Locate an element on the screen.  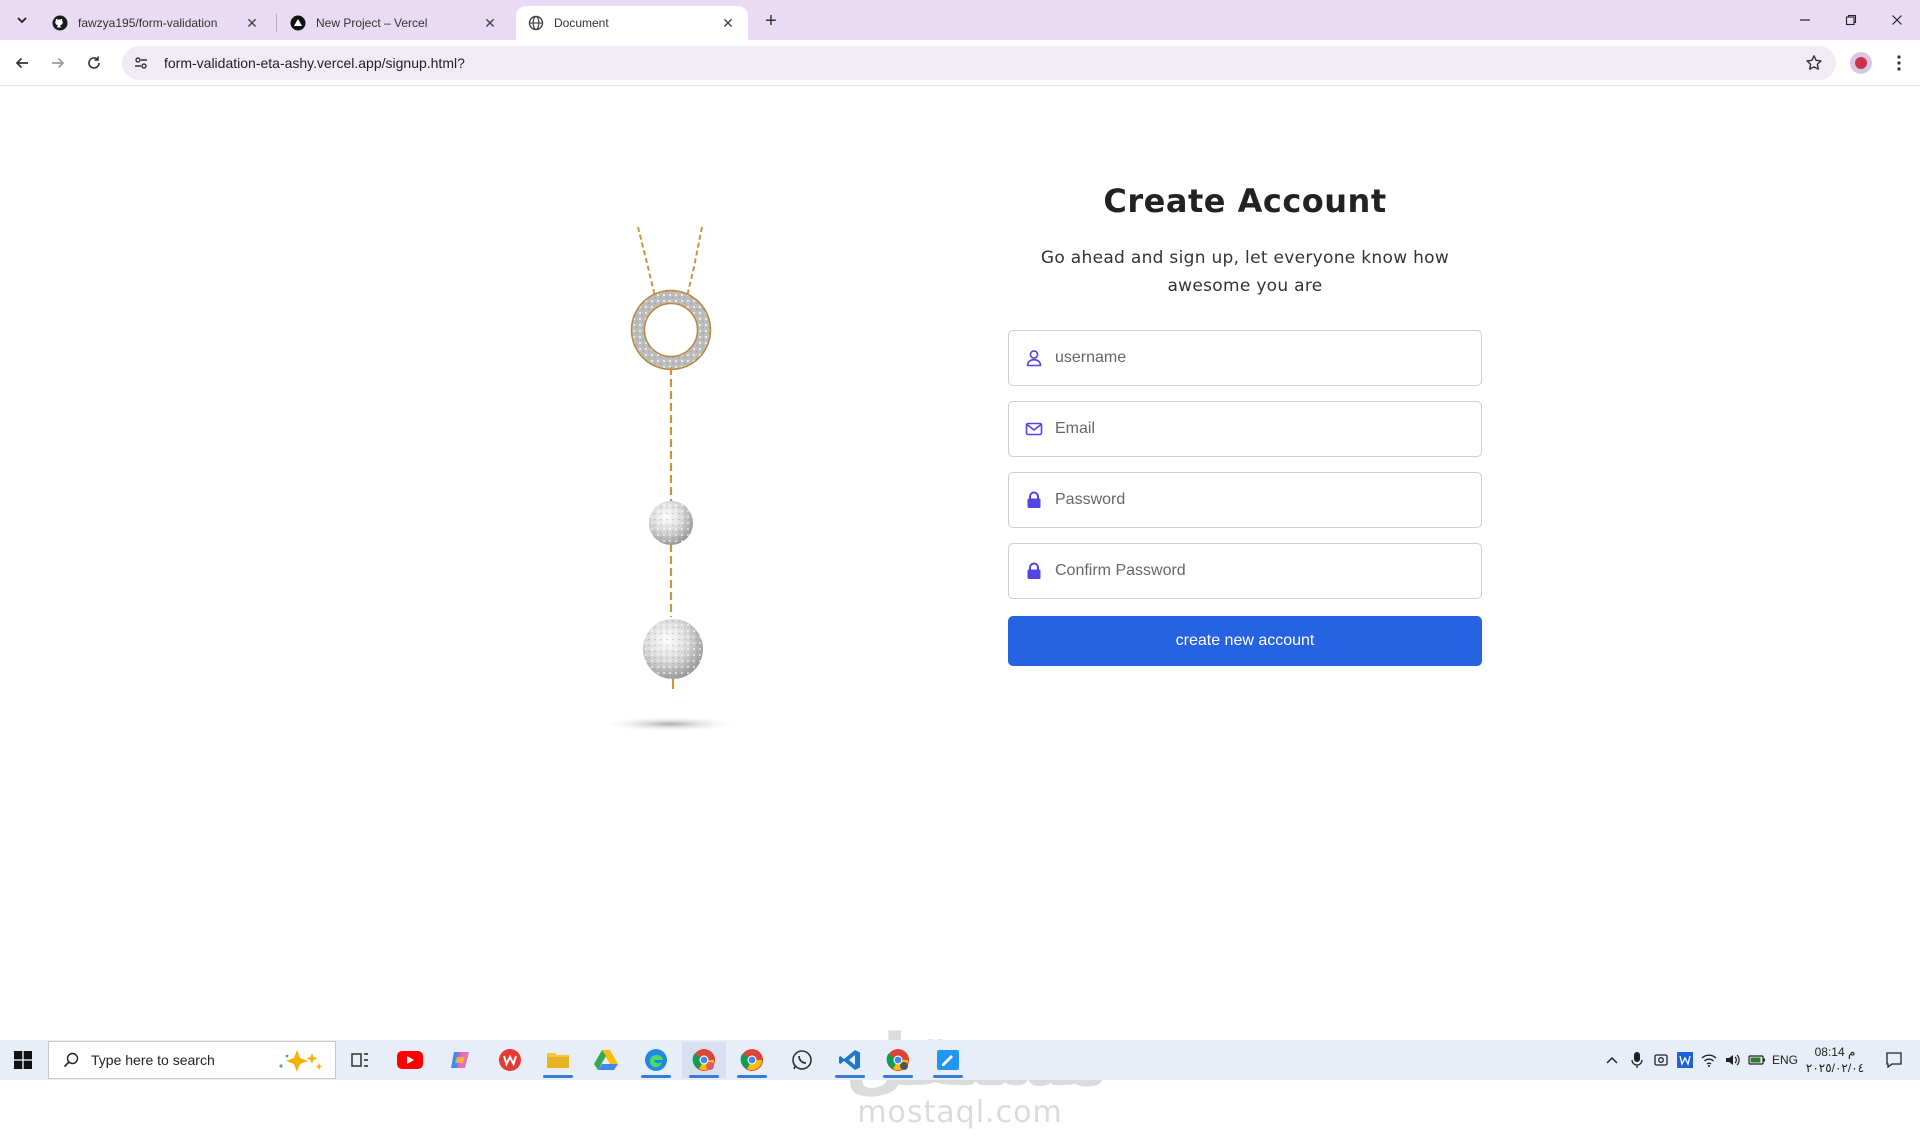
edge-icon is located at coordinates (656, 1060).